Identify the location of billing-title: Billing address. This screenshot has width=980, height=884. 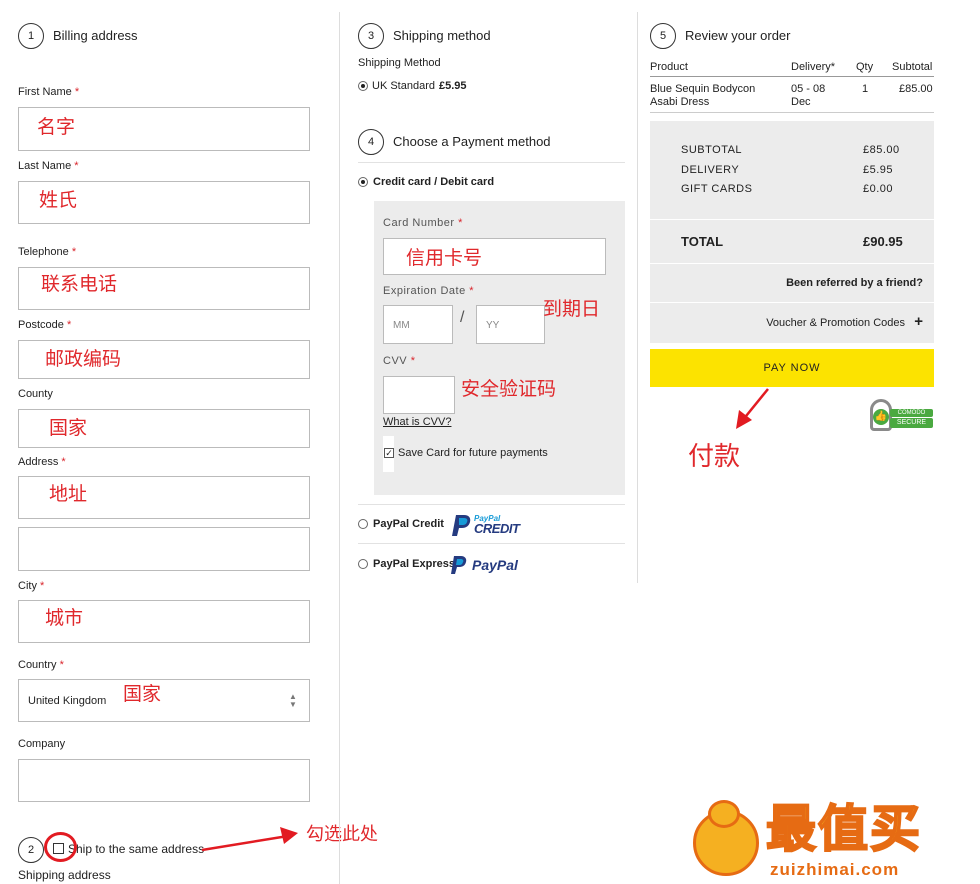
(95, 35).